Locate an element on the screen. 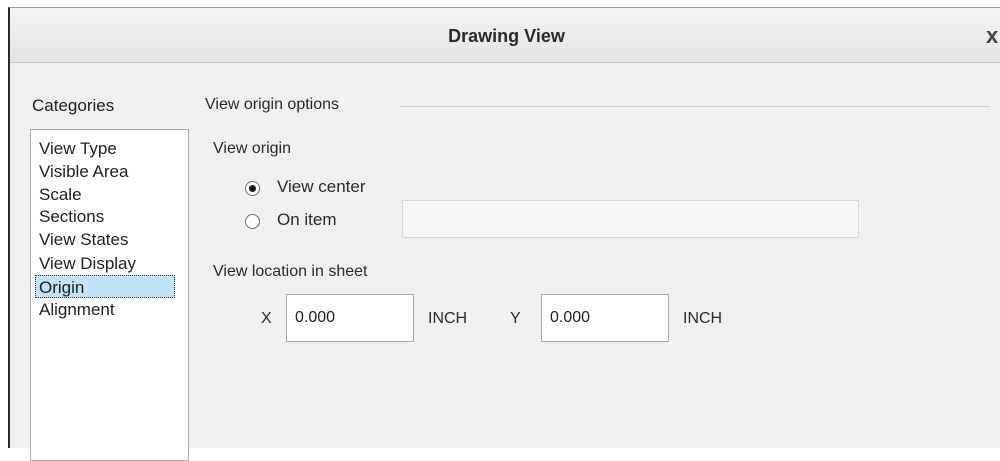 This screenshot has height=461, width=1000. y-coordinate-input is located at coordinates (605, 318).